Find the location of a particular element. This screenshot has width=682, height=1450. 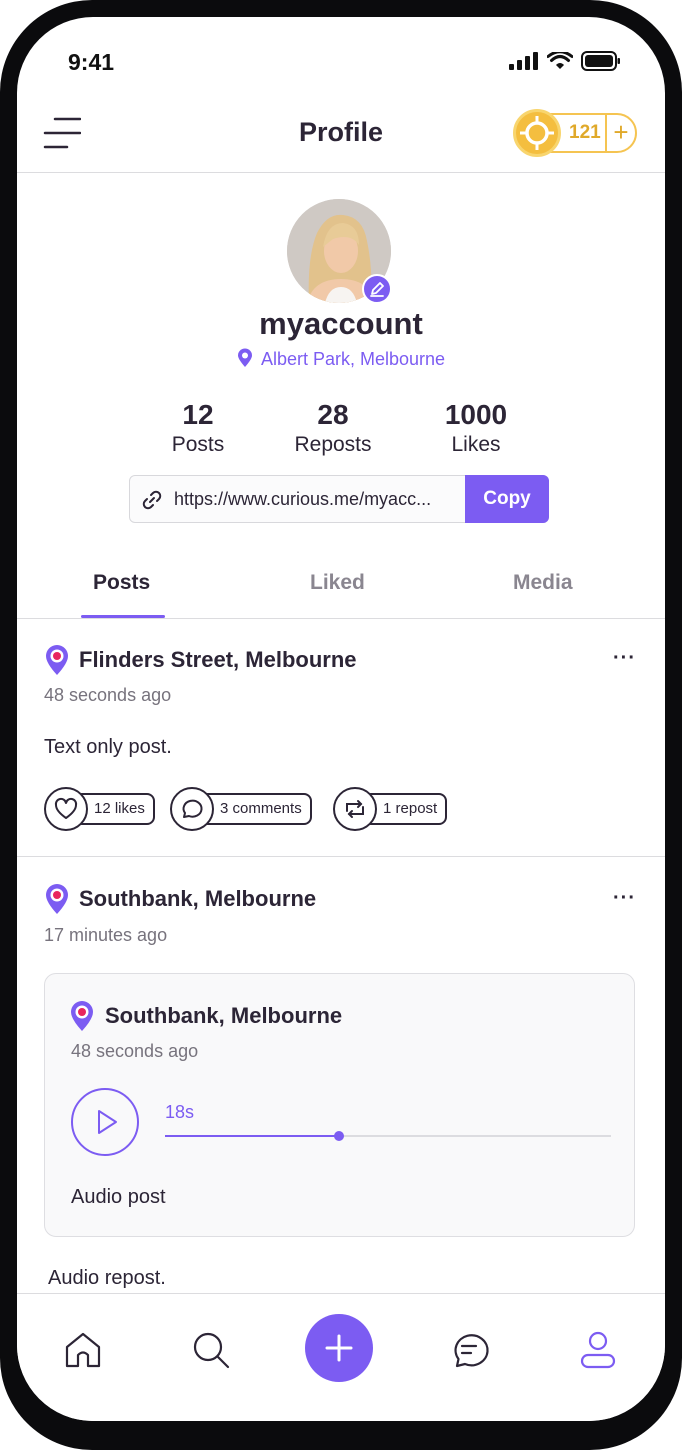

post-divider is located at coordinates (341, 856).